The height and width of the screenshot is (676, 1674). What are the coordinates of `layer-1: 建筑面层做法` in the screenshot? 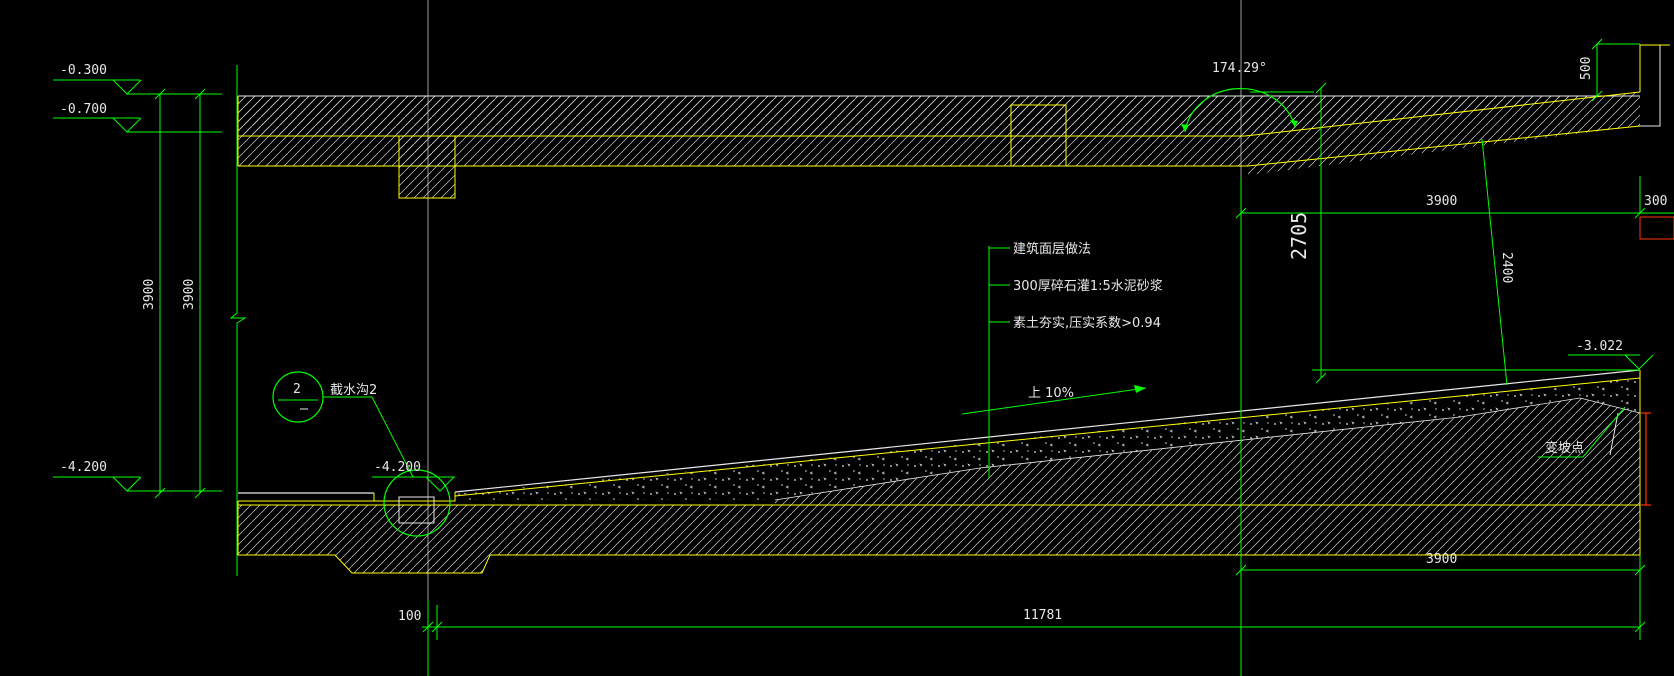 It's located at (1052, 249).